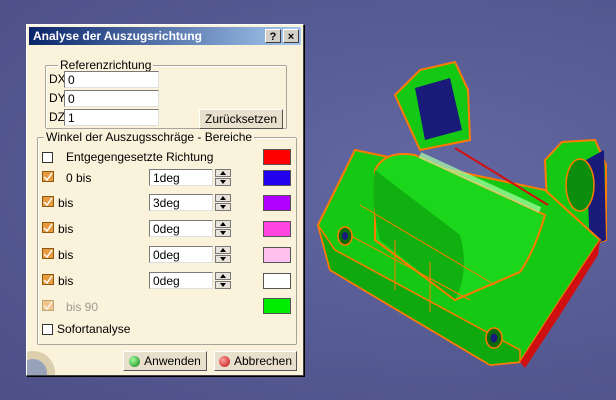  I want to click on range-2-color-swatch, so click(277, 203).